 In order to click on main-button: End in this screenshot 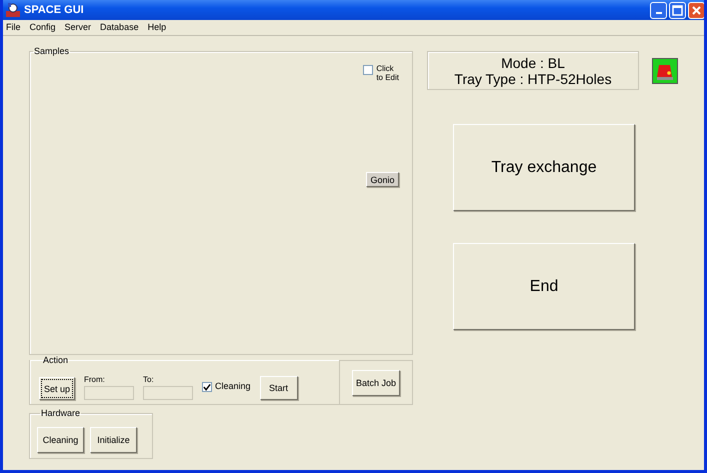, I will do `click(544, 286)`.